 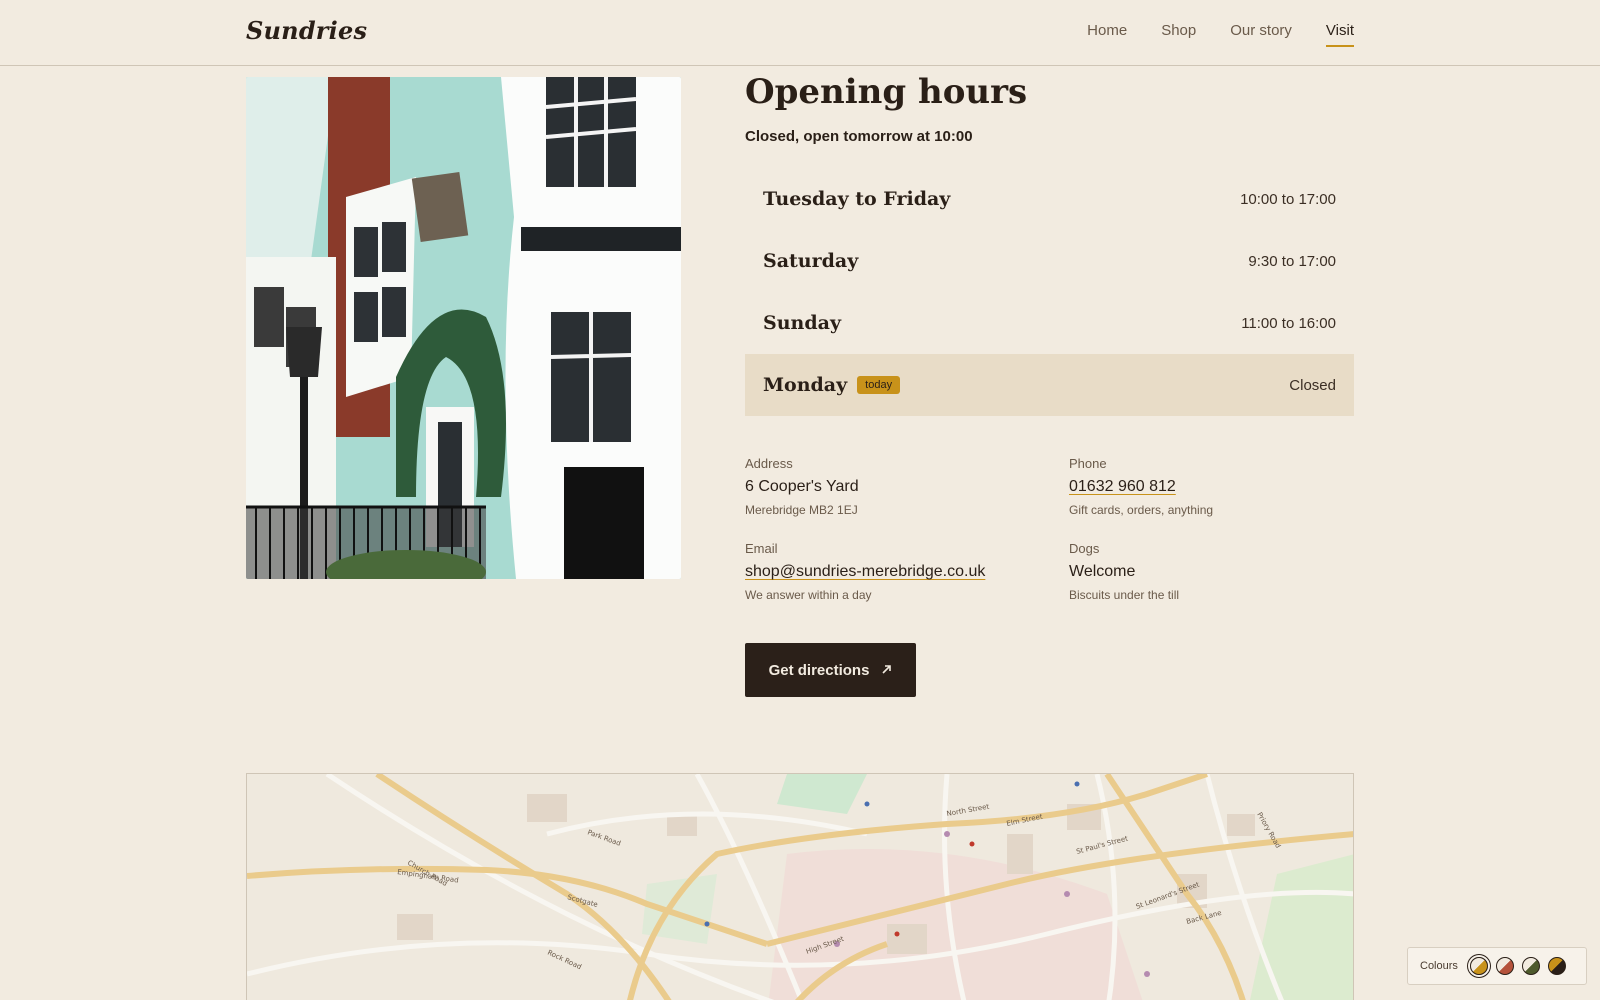 I want to click on hours-day: Monday today, so click(x=832, y=385).